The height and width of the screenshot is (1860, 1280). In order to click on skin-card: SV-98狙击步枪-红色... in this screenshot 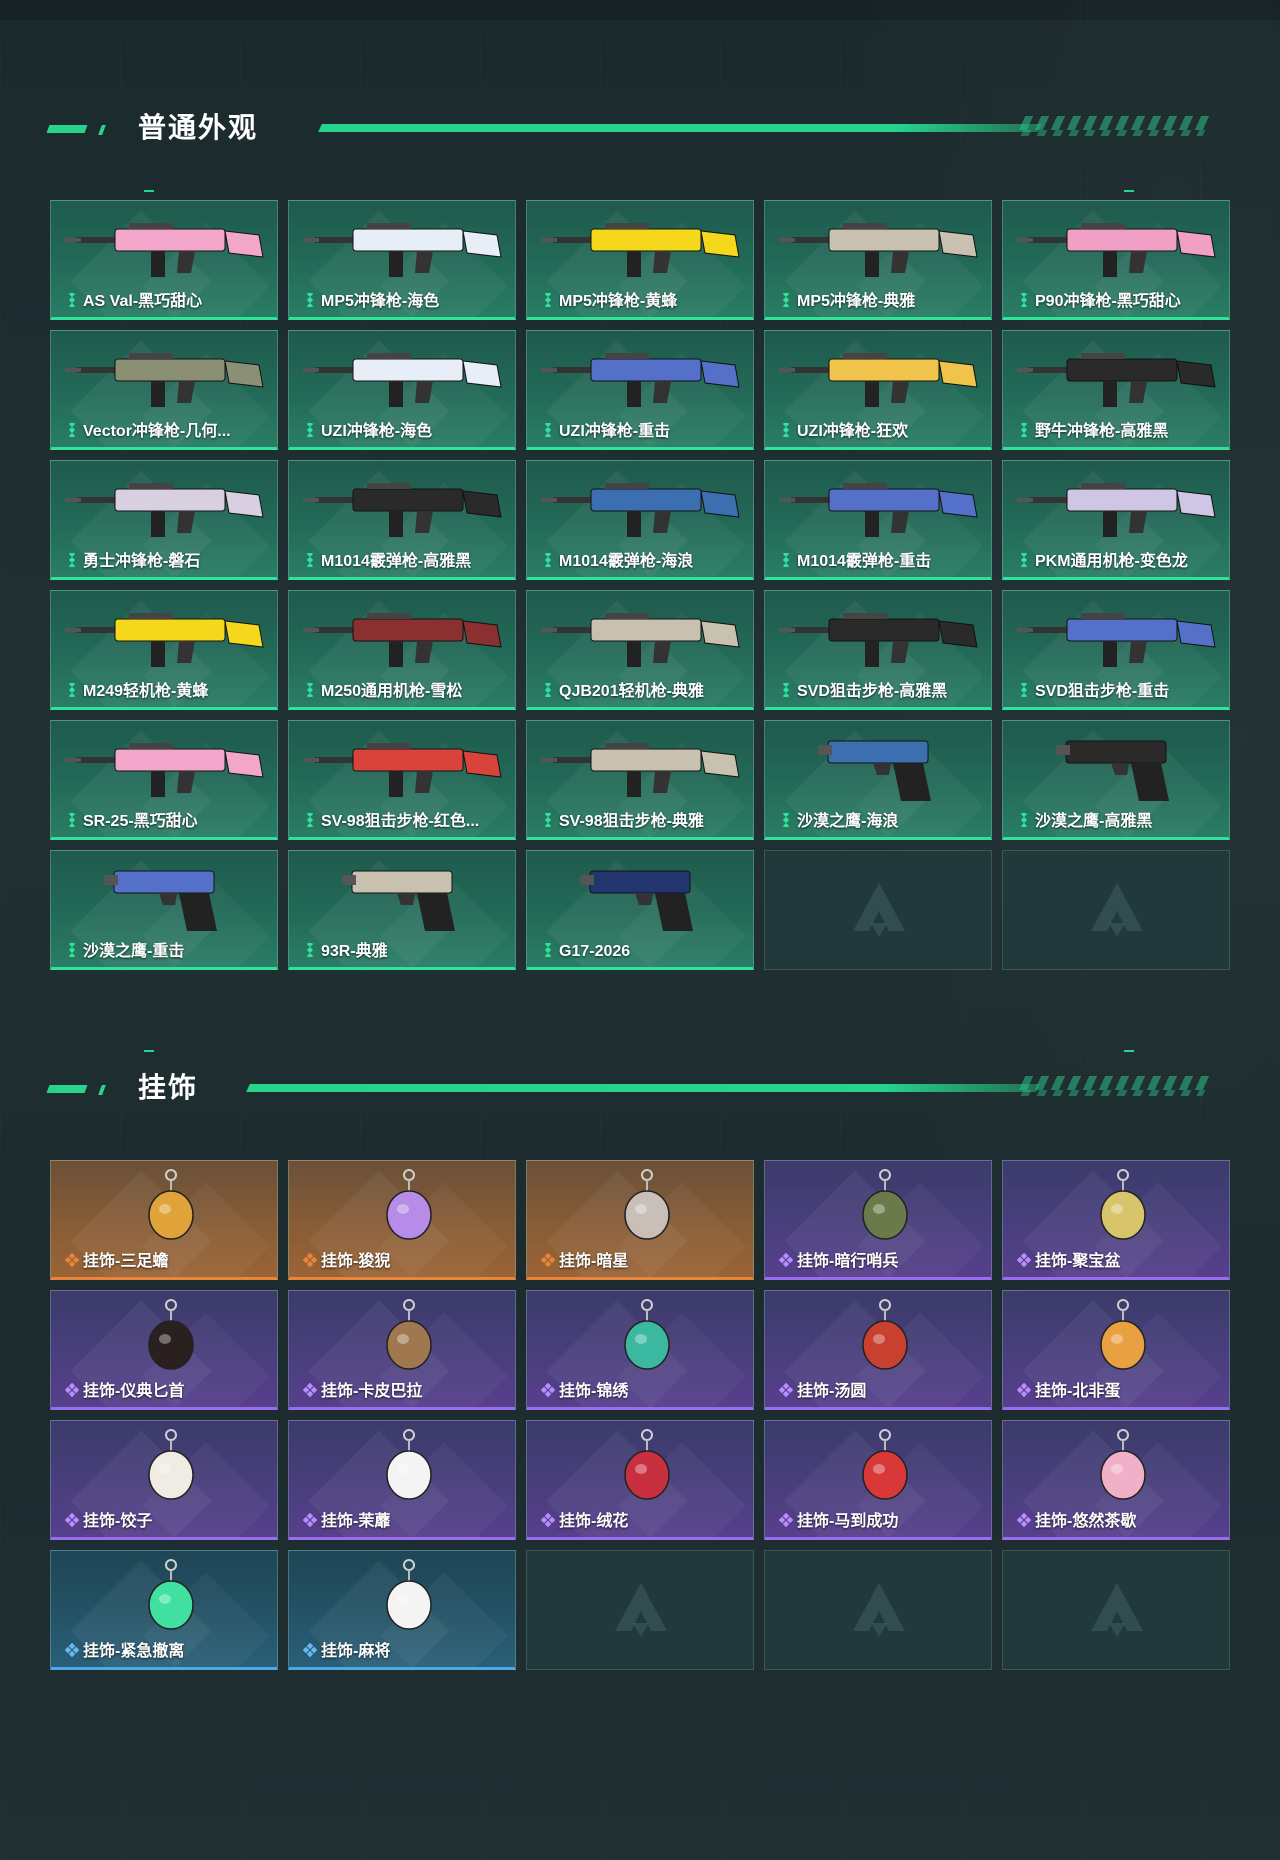, I will do `click(402, 780)`.